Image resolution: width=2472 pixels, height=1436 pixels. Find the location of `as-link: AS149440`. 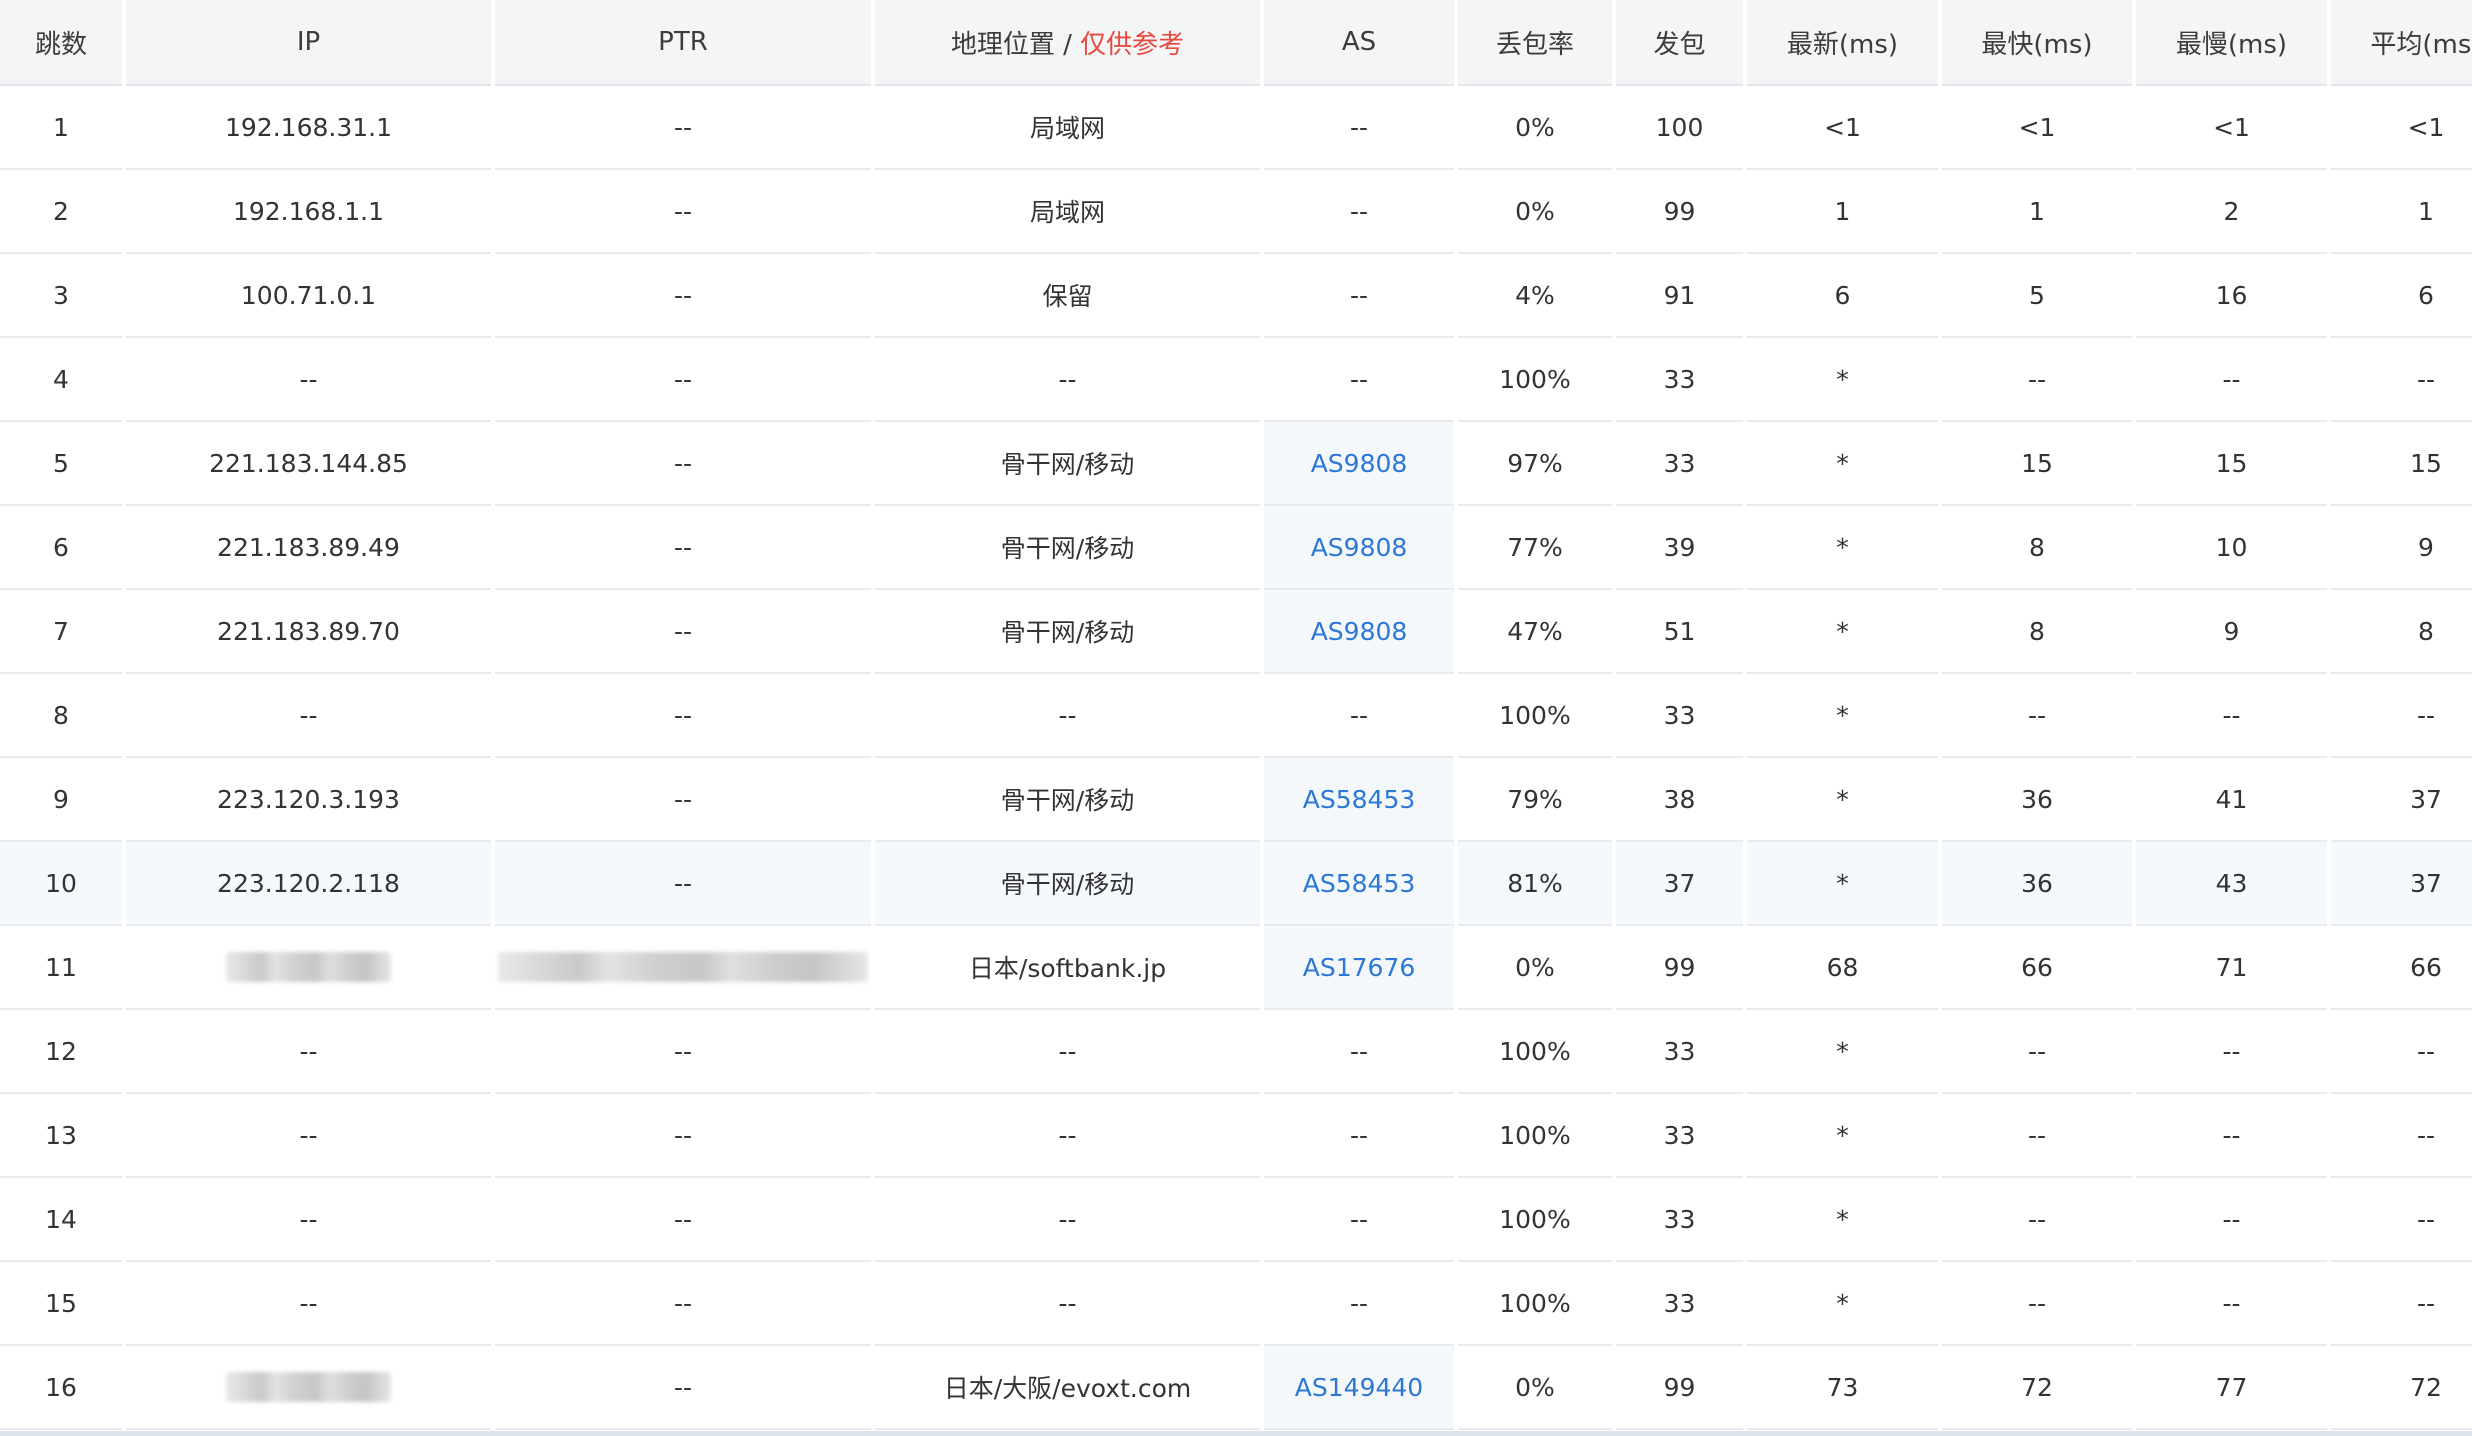

as-link: AS149440 is located at coordinates (1359, 1387).